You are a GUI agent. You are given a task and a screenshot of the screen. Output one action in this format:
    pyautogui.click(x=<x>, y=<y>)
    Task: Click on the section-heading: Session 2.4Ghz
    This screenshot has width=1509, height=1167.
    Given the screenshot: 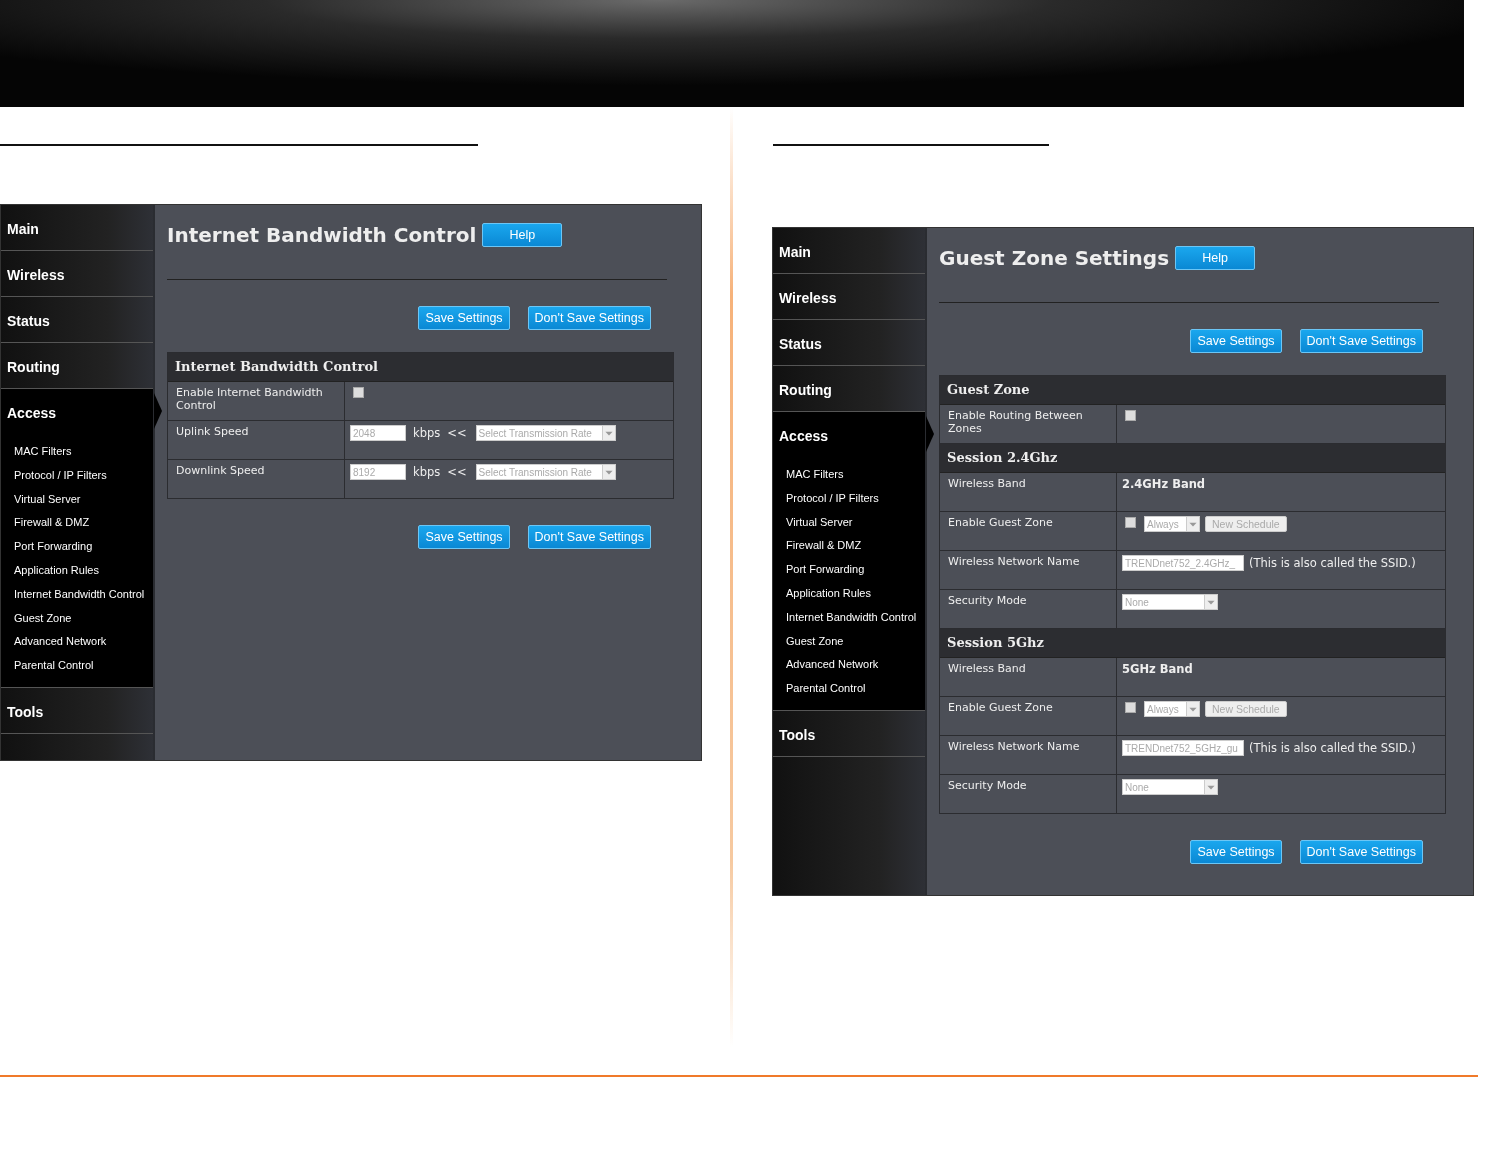 What is the action you would take?
    pyautogui.click(x=1192, y=458)
    